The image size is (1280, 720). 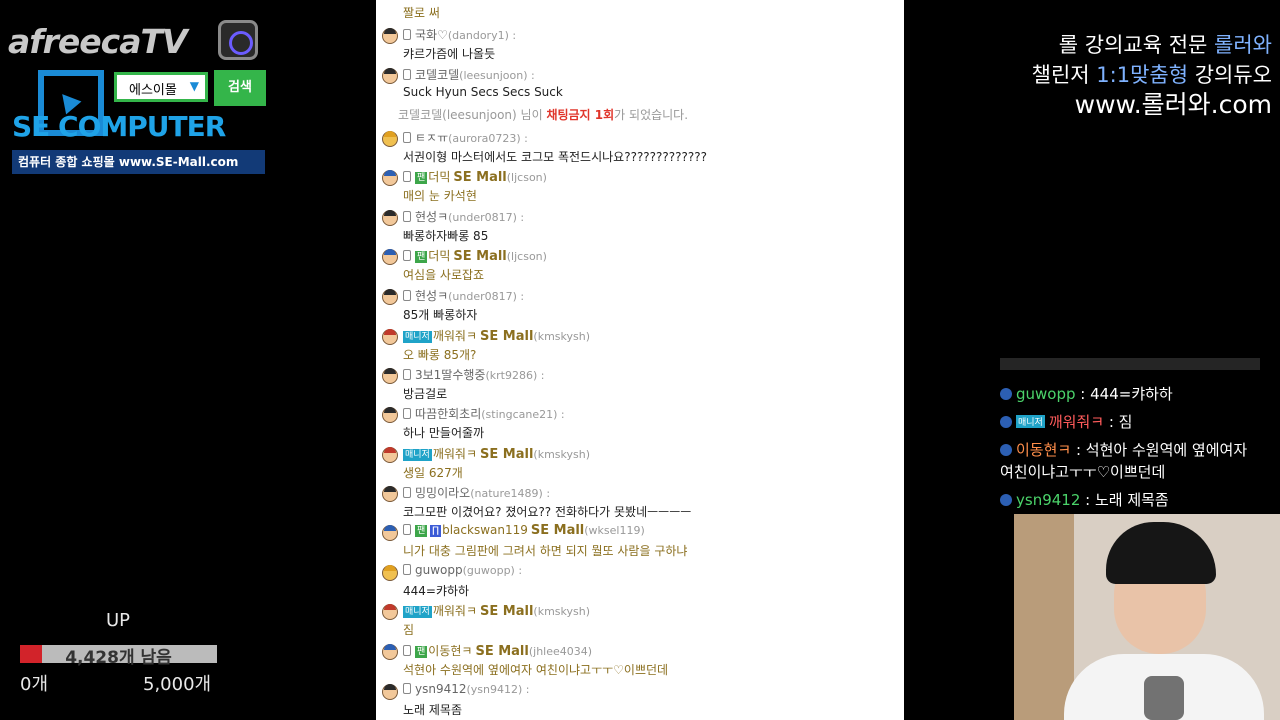 I want to click on chat-message: 따끔한회초리(stingcane21) : 하나 만들어줄까, so click(x=640, y=423).